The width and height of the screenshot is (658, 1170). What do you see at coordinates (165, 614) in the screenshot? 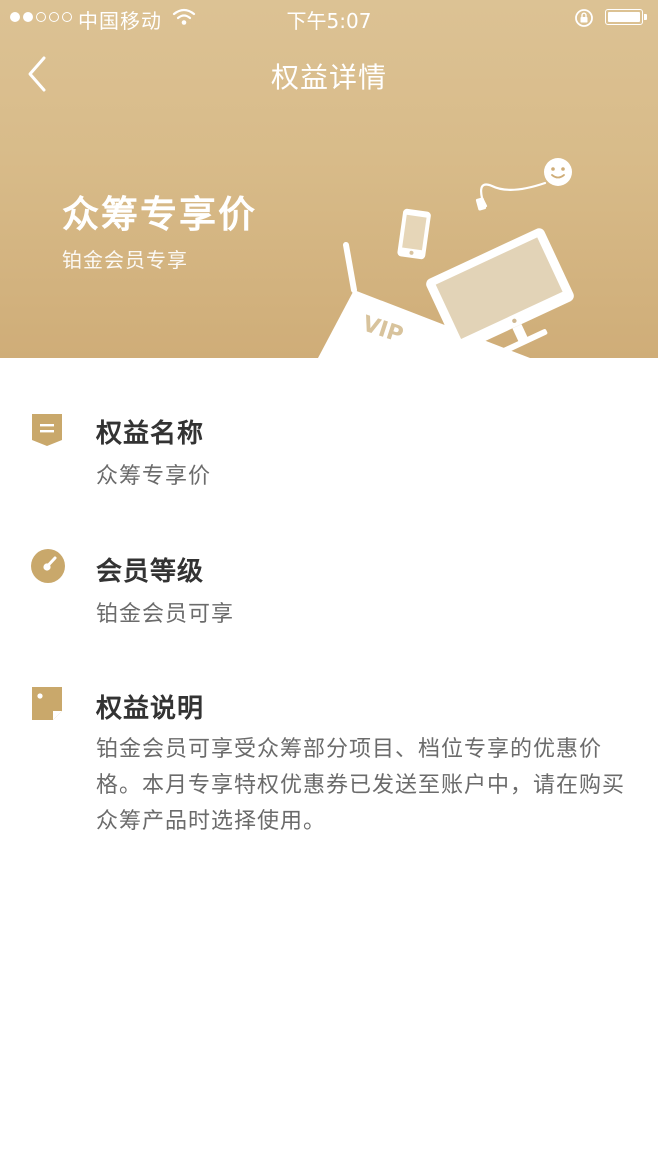
I see `member-level-value: 铂金会员可享` at bounding box center [165, 614].